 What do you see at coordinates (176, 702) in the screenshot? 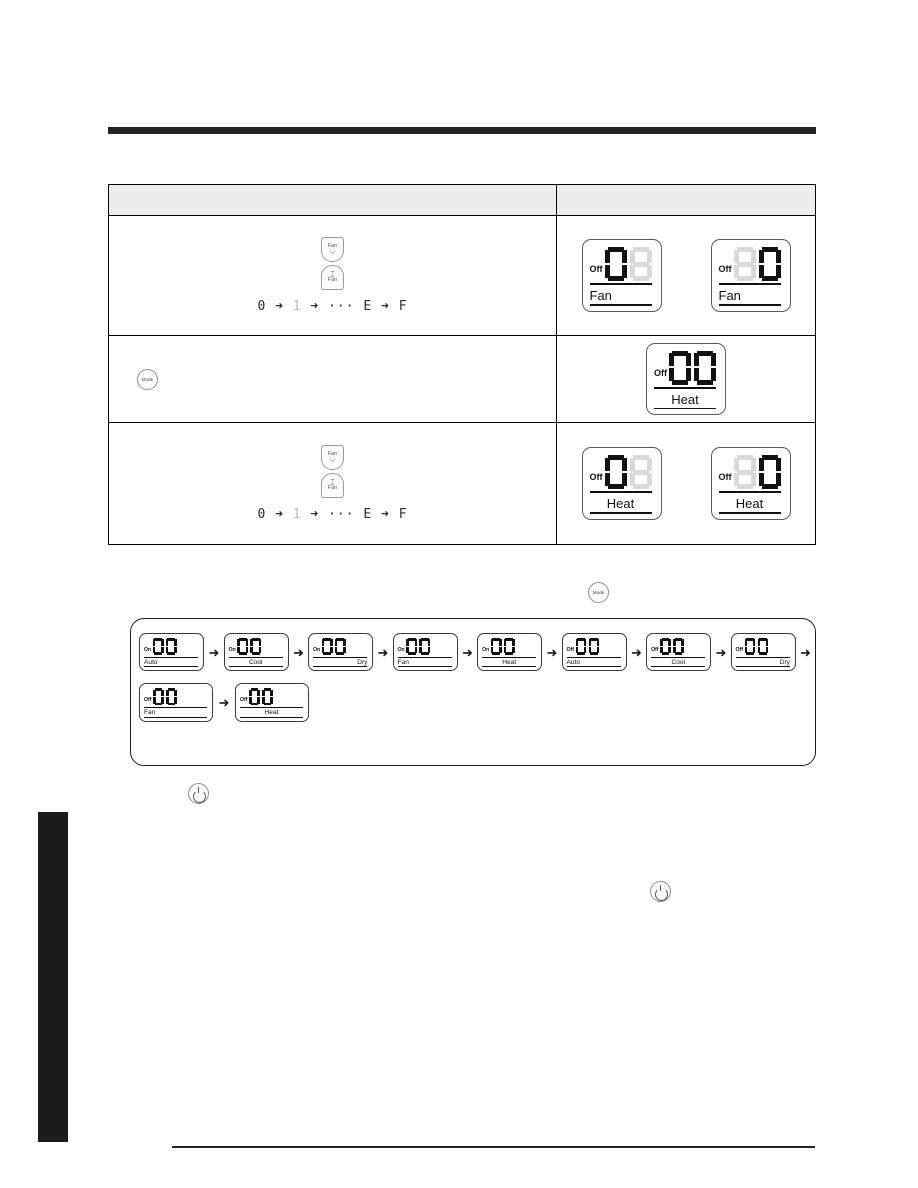
I see `lcd-display-mini: Off Fan` at bounding box center [176, 702].